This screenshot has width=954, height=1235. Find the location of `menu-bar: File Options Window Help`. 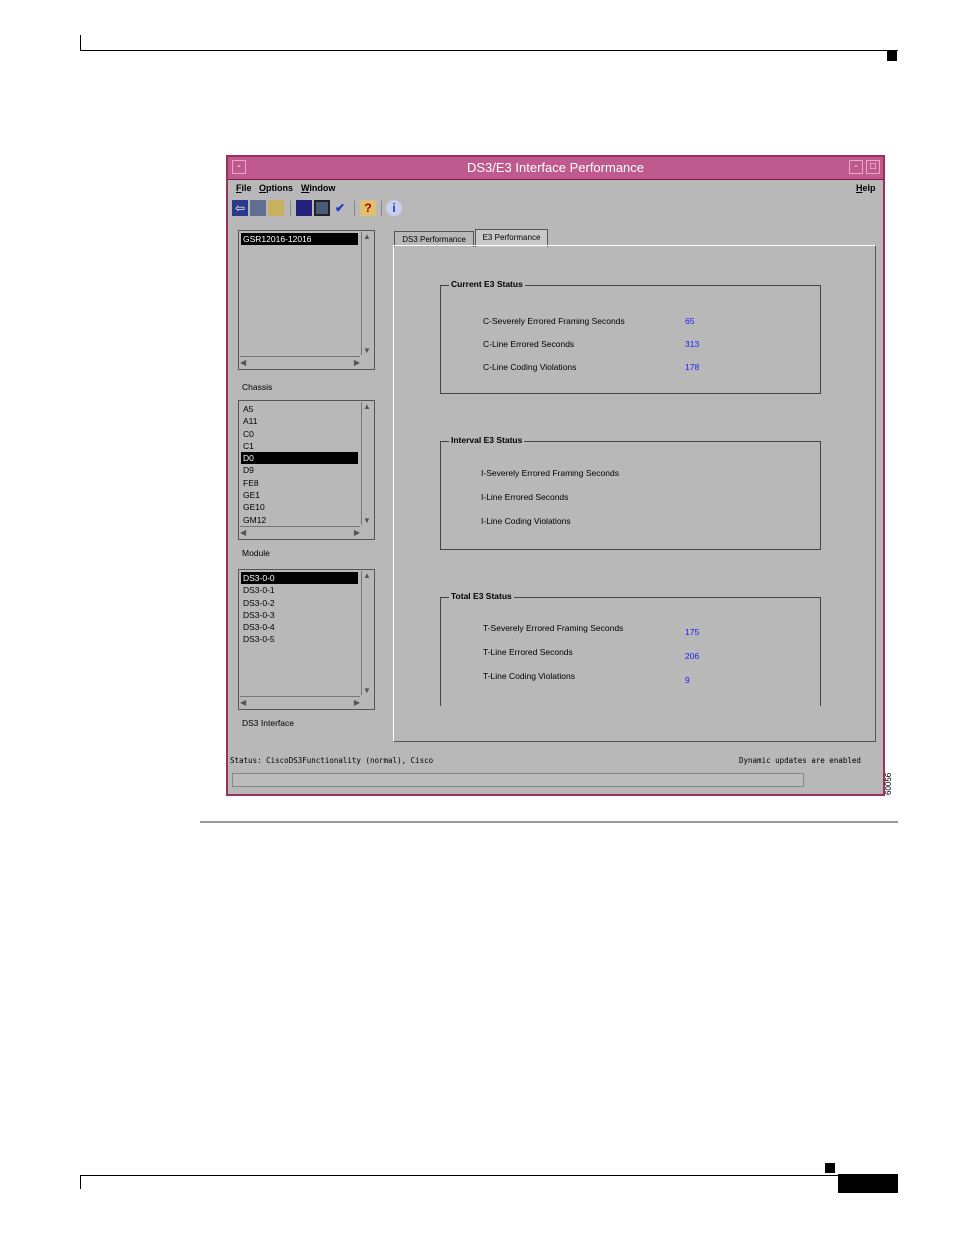

menu-bar: File Options Window Help is located at coordinates (555, 189).